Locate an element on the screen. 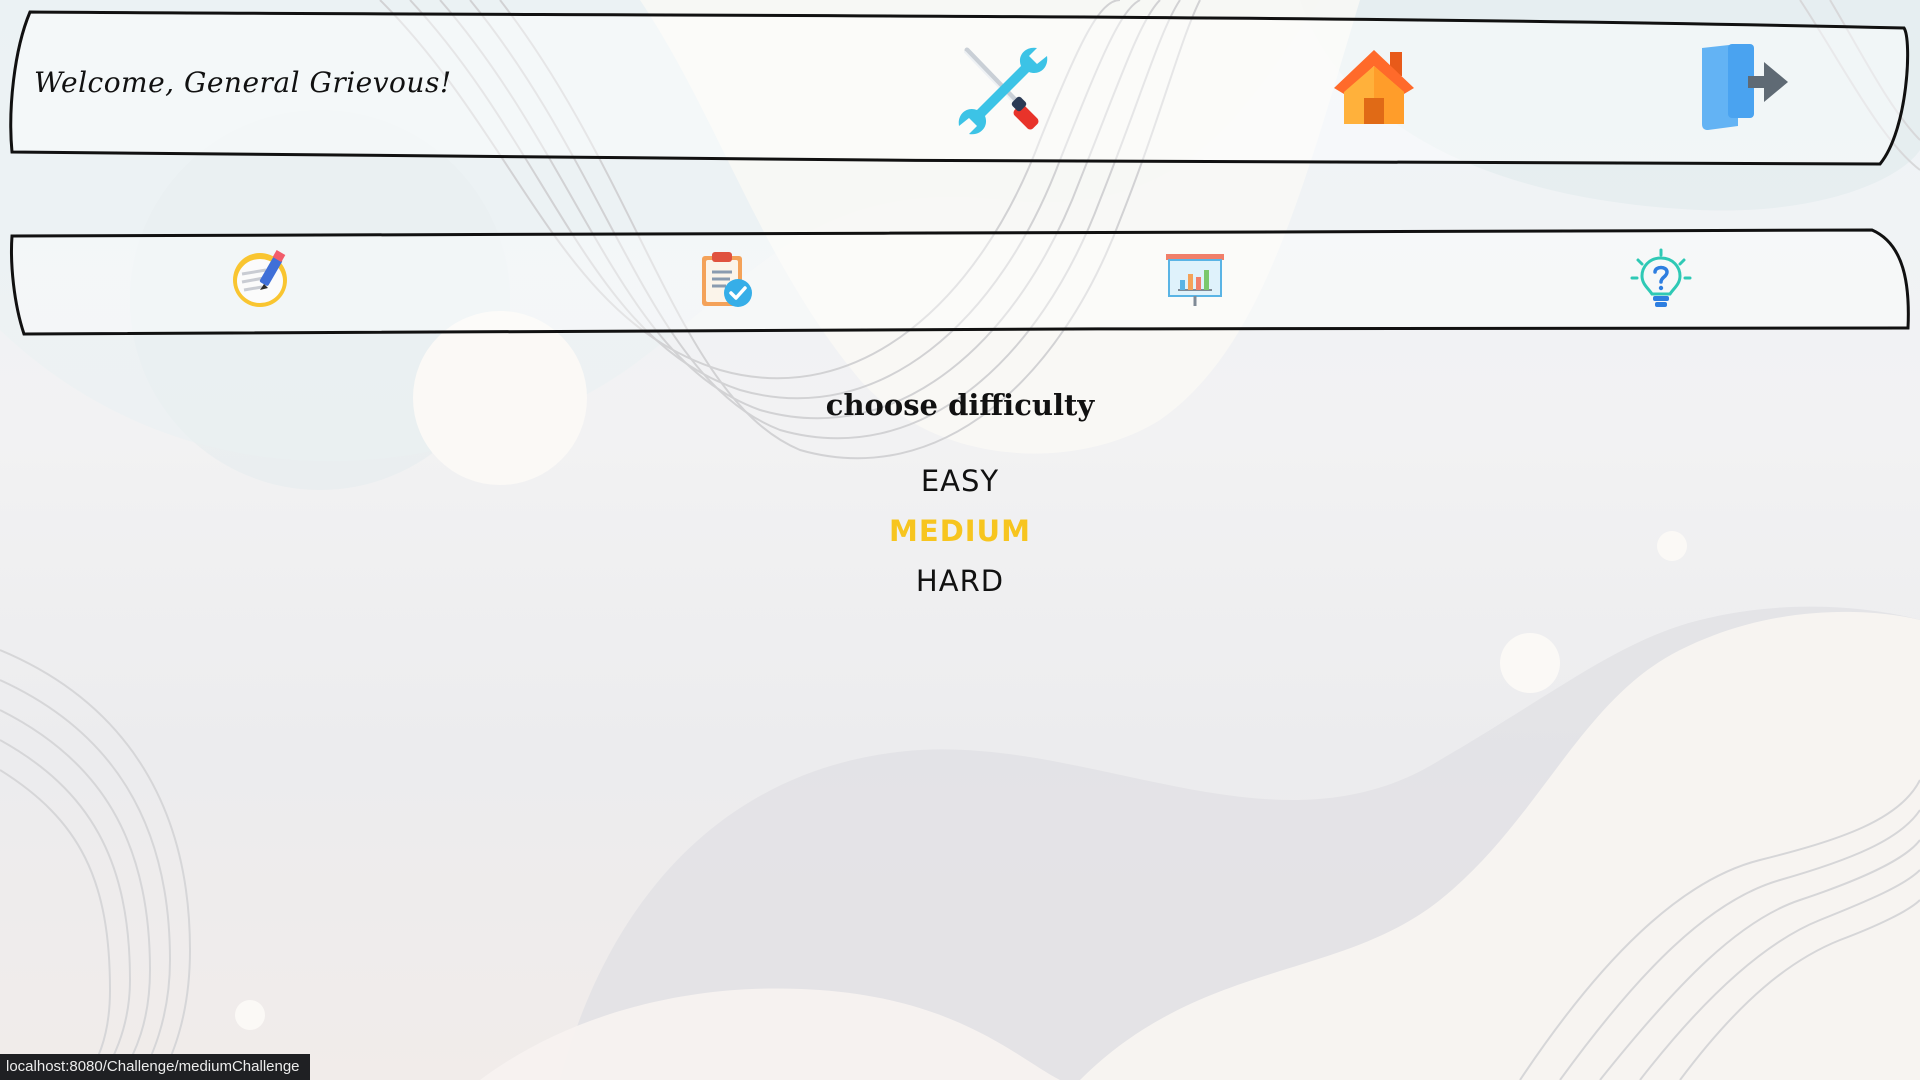 The width and height of the screenshot is (1920, 1080). logout-icon is located at coordinates (1744, 86).